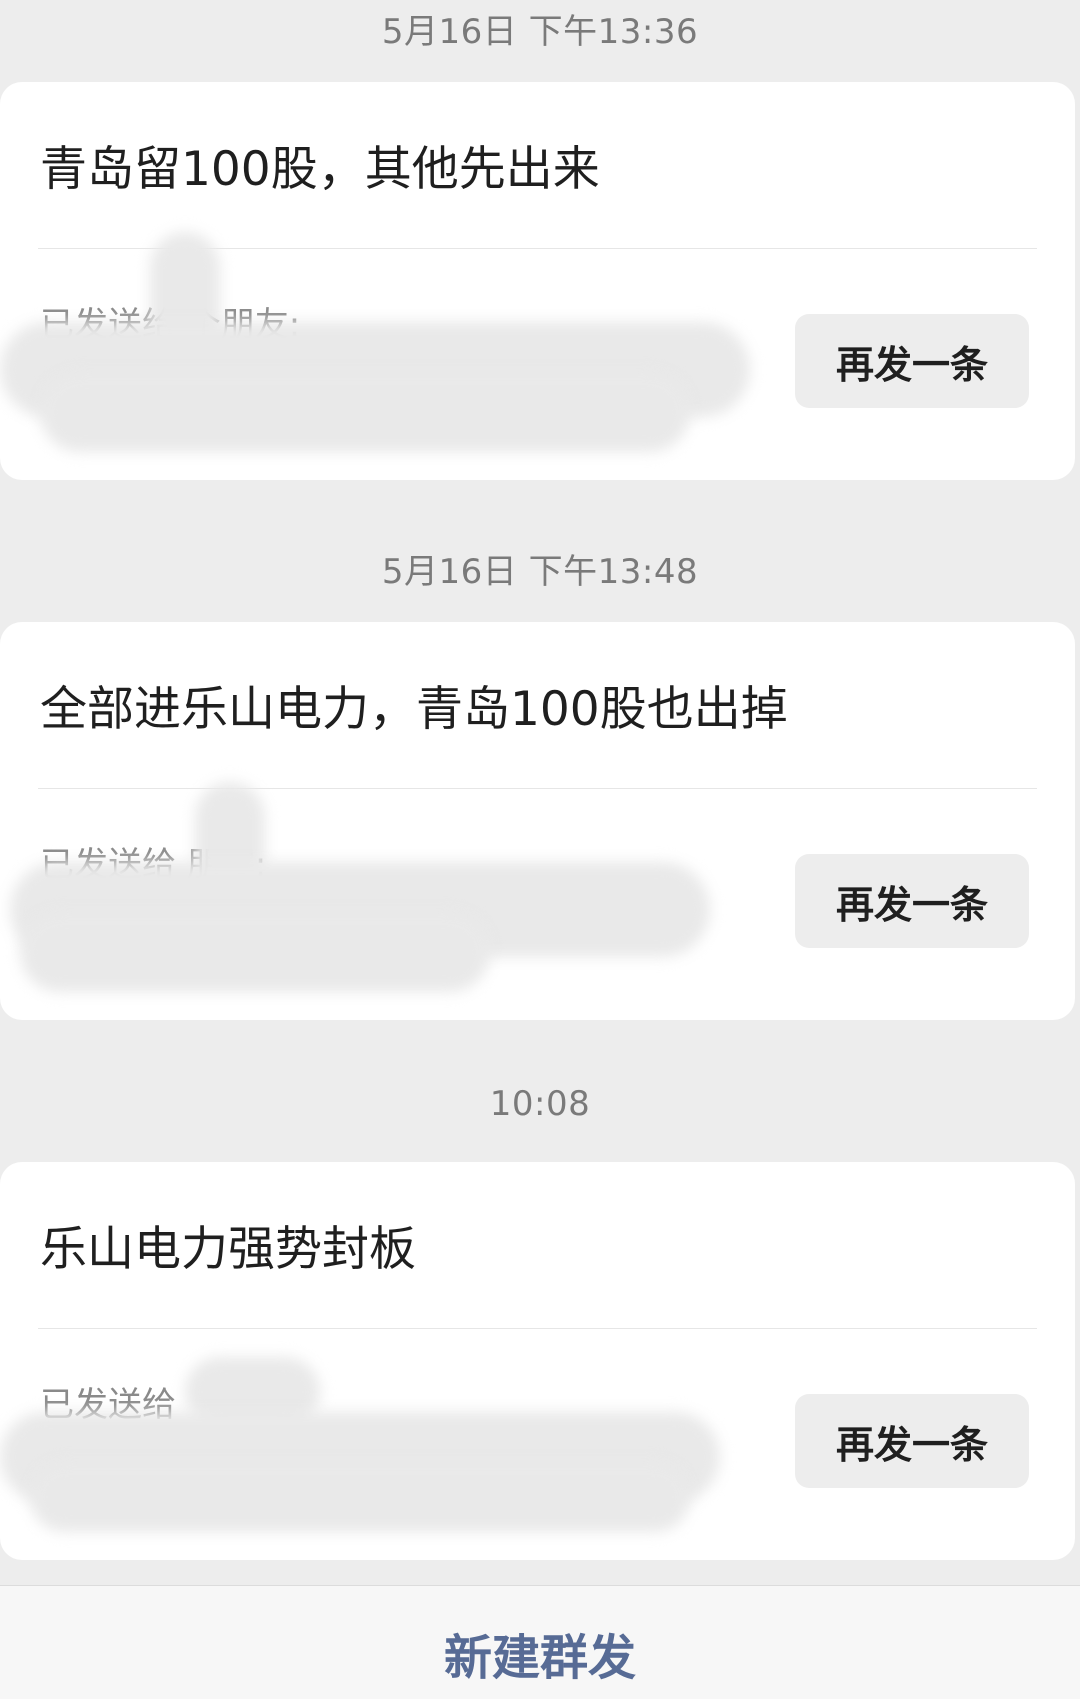 The image size is (1080, 1699). I want to click on broadcast-timestamp: 5月16日 下午13:36, so click(540, 32).